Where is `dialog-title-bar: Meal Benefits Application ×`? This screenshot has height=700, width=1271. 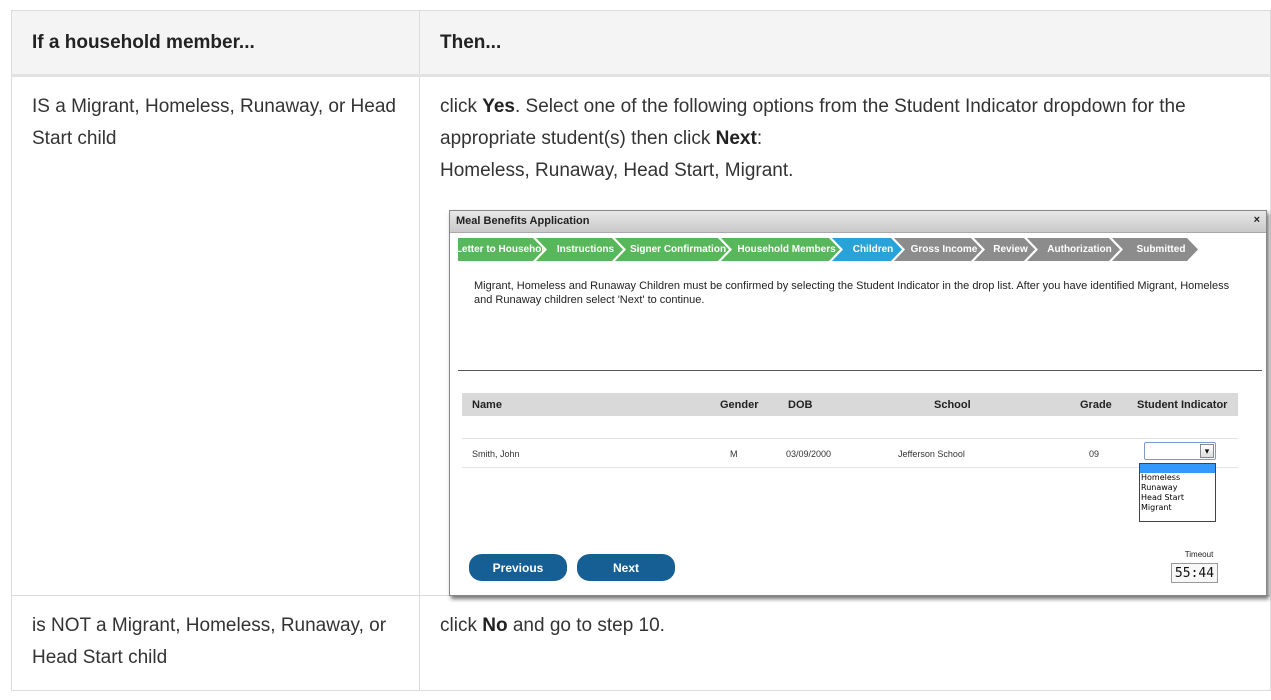
dialog-title-bar: Meal Benefits Application × is located at coordinates (858, 222).